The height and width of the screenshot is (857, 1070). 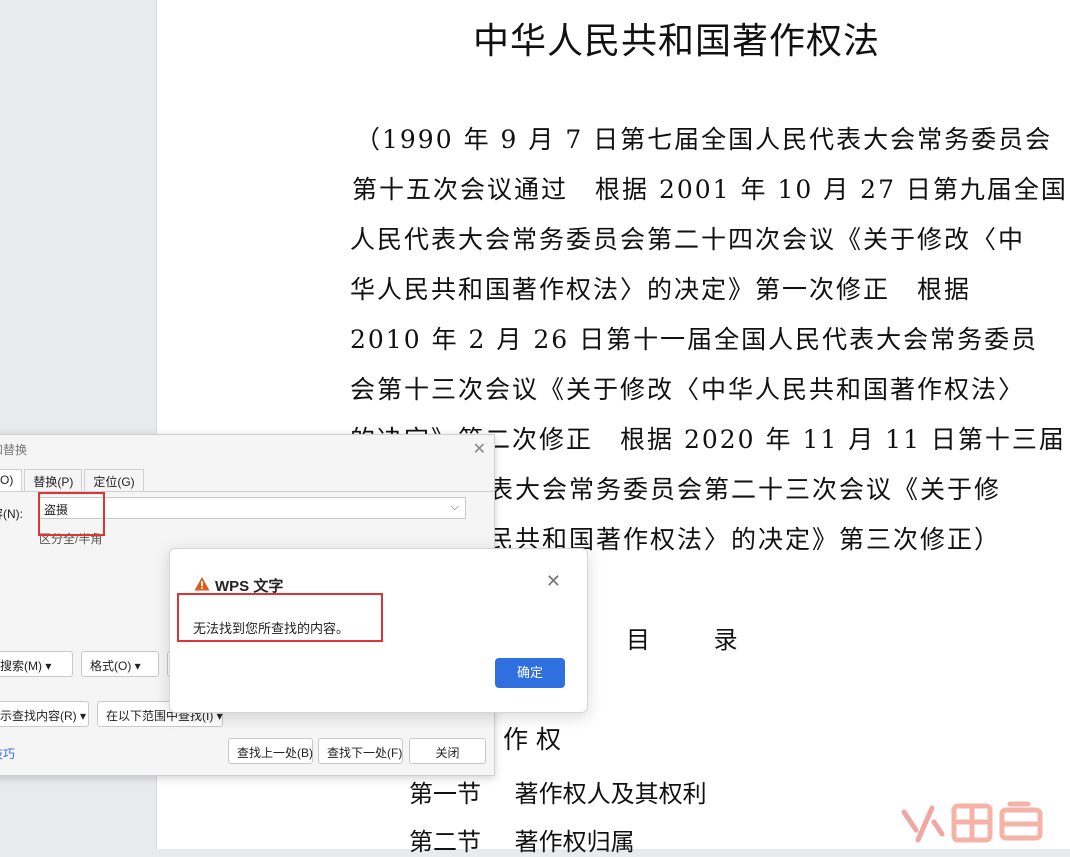 I want to click on document-title: 中华人民共和国著作权法, so click(x=677, y=41).